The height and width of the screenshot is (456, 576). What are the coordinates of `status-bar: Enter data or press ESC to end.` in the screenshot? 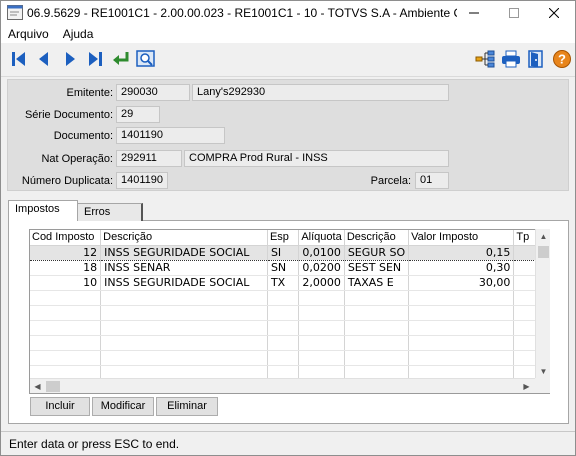 It's located at (288, 443).